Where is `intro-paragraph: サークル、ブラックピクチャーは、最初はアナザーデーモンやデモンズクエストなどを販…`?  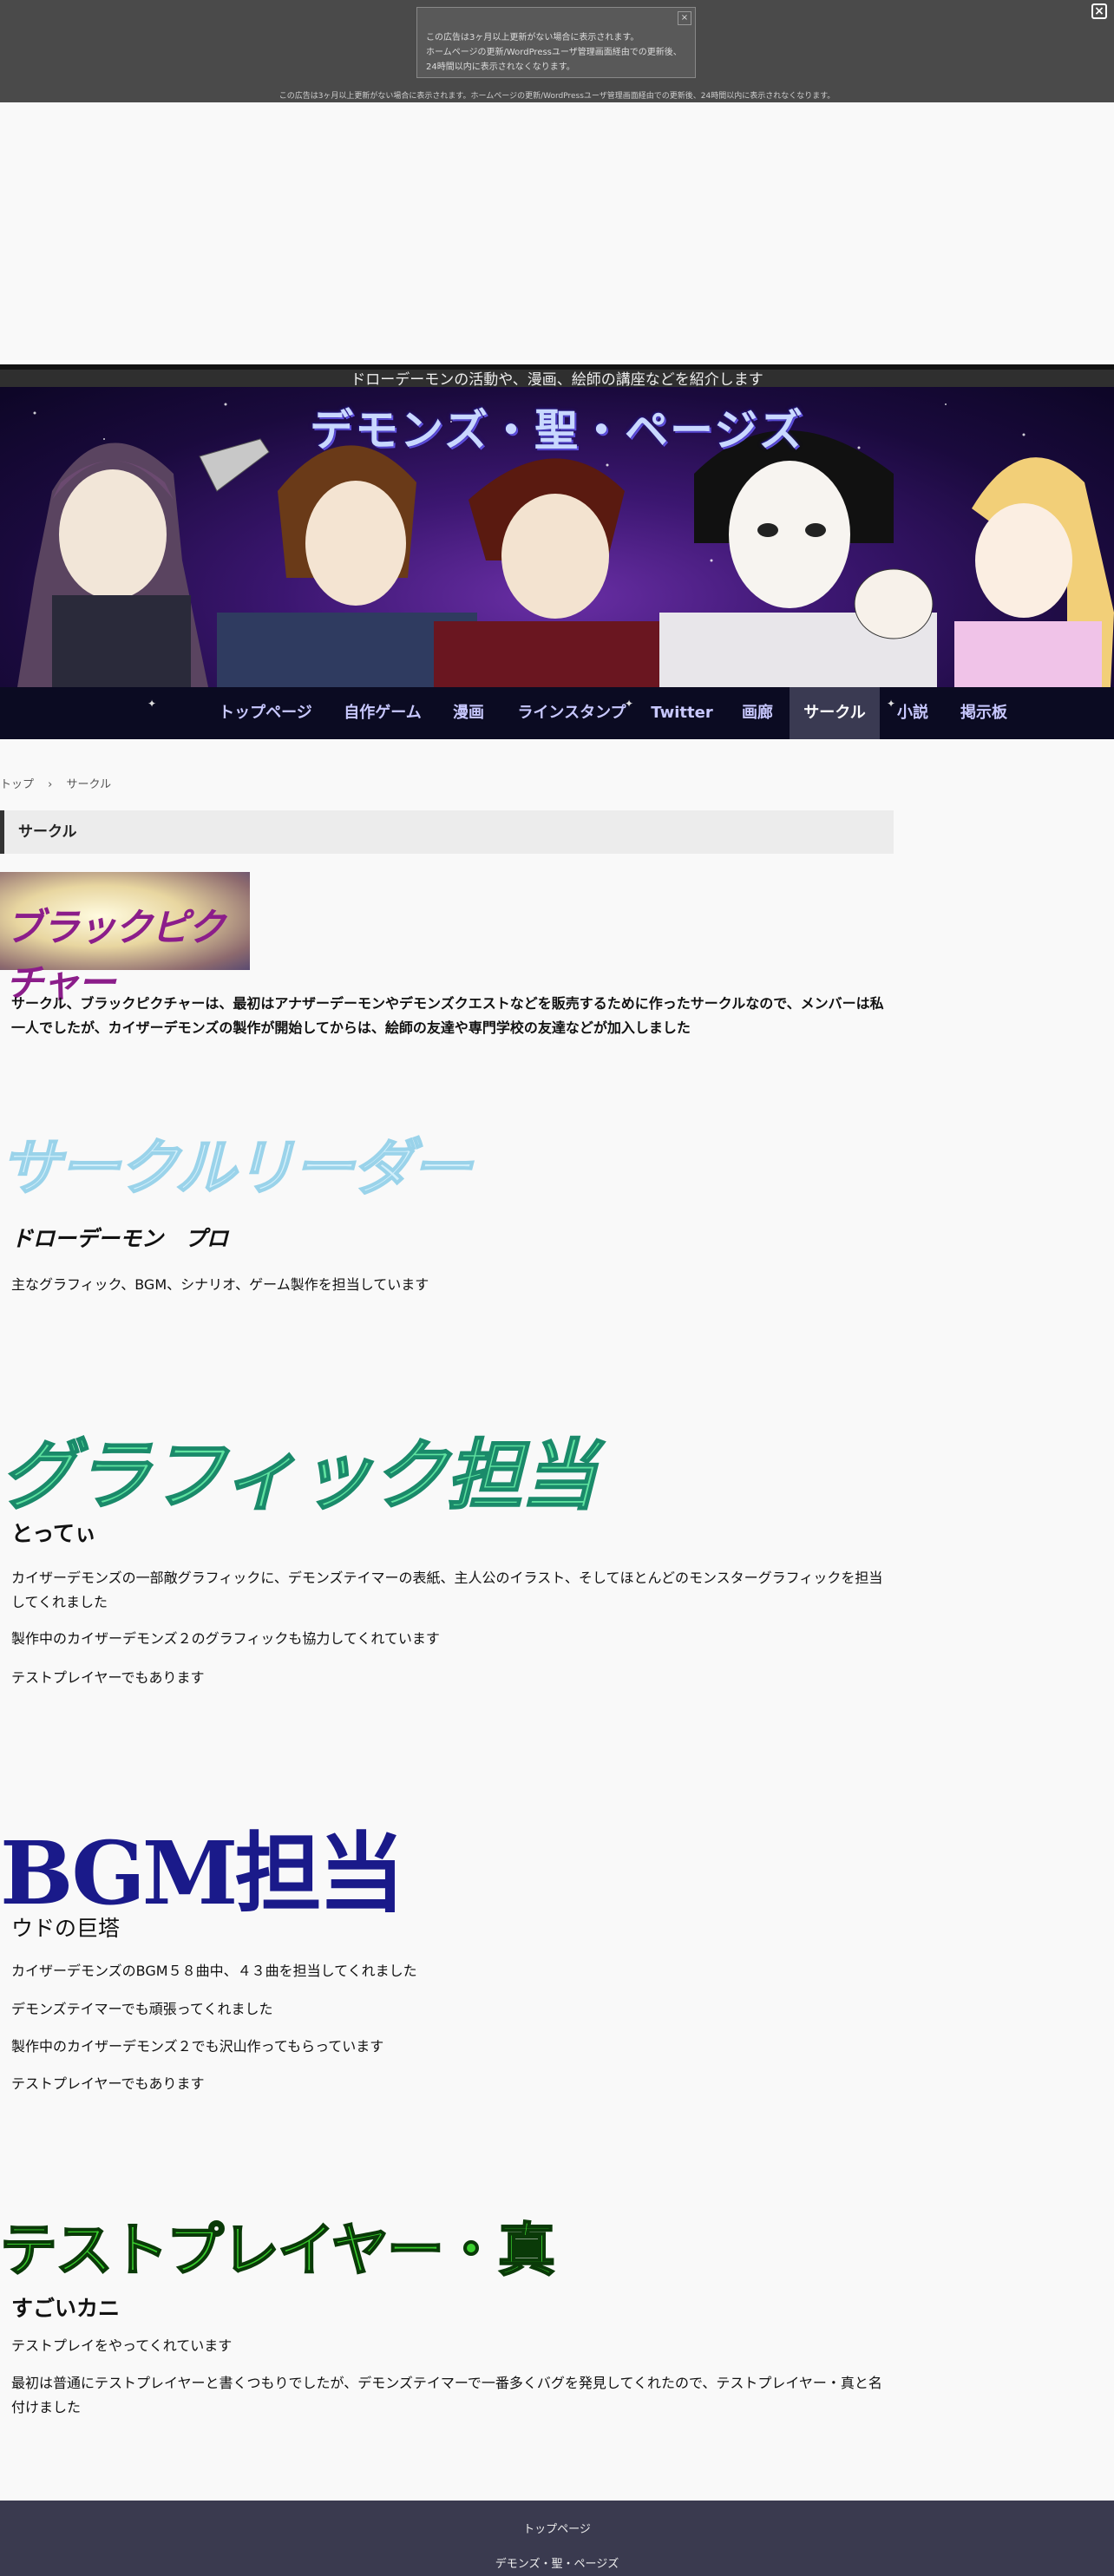 intro-paragraph: サークル、ブラックピクチャーは、最初はアナザーデーモンやデモンズクエストなどを販… is located at coordinates (447, 1015).